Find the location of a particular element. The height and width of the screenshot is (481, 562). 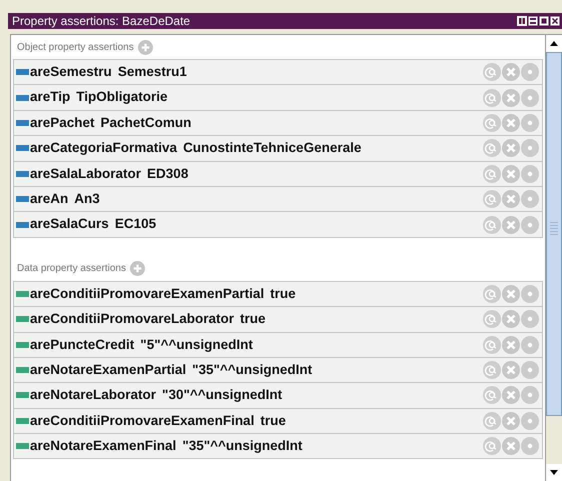

assertion-row: areSalaCurs EC105 is located at coordinates (278, 224).